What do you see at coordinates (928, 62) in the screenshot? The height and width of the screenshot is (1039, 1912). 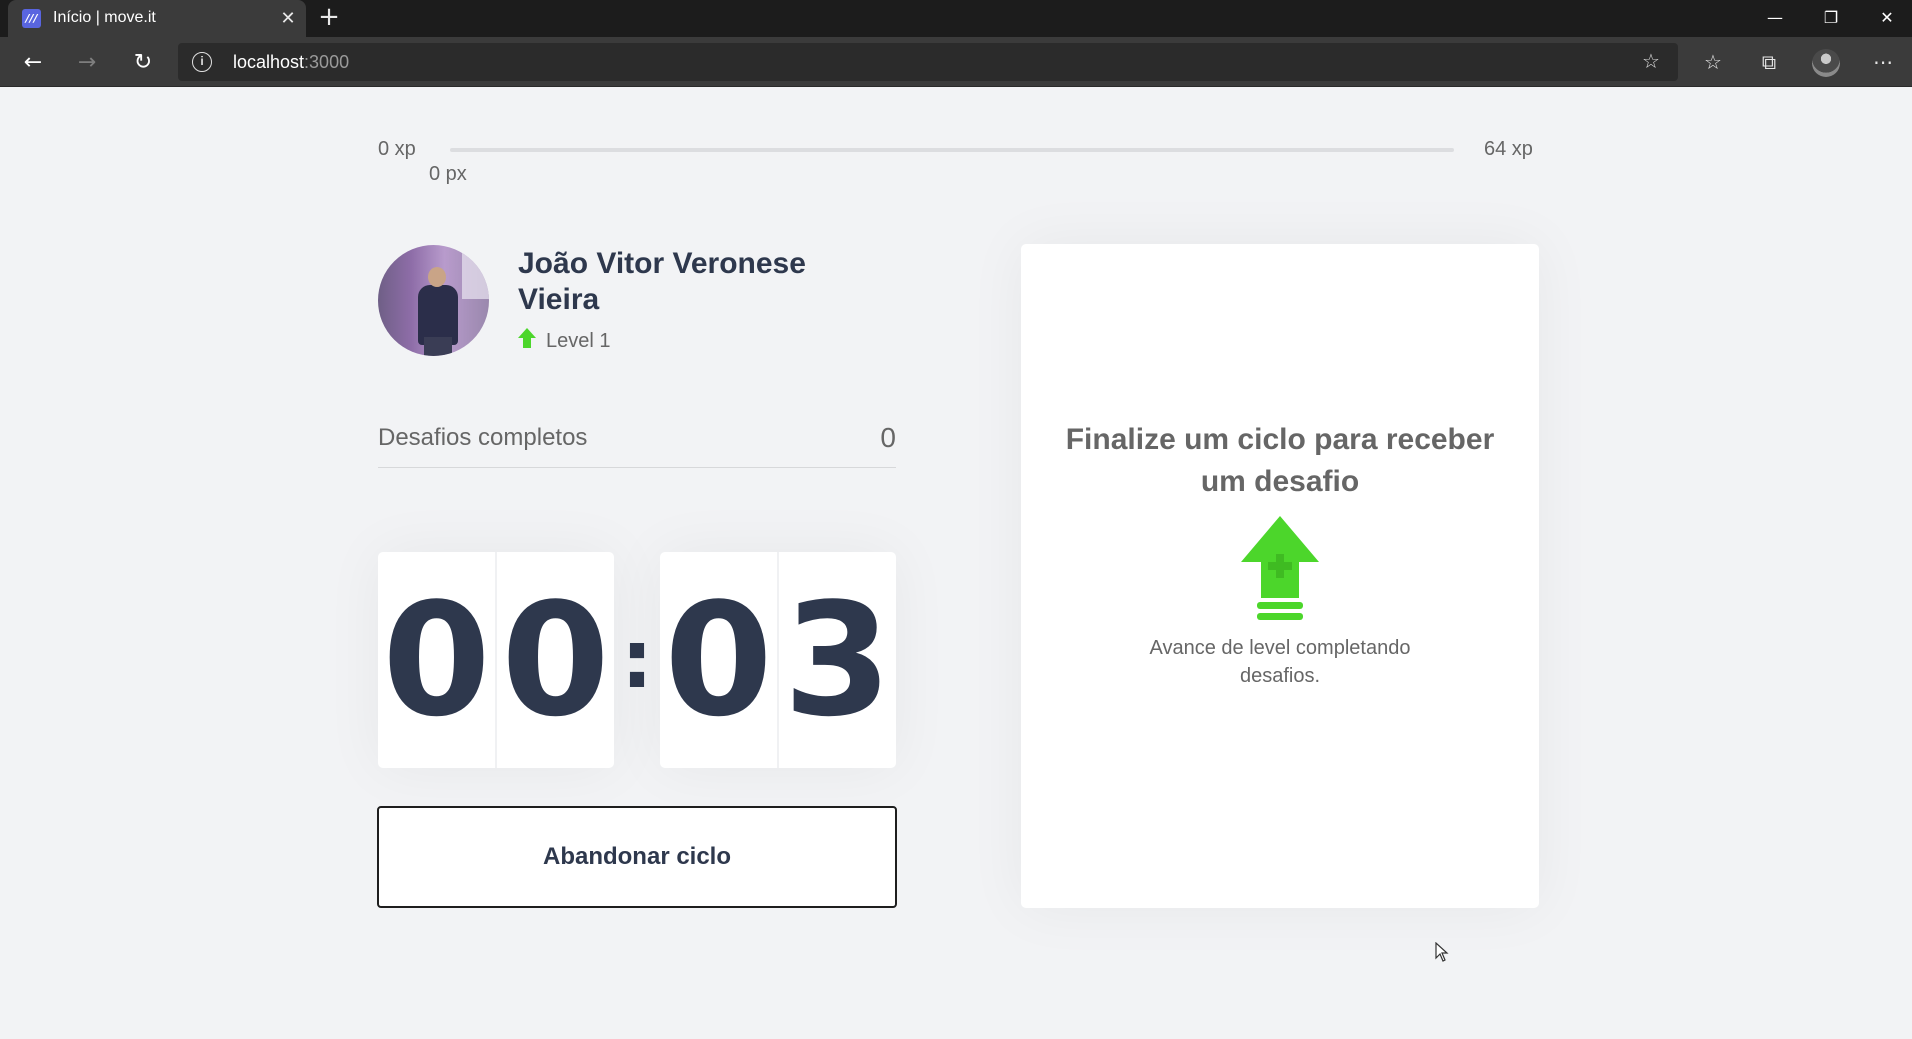 I see `address-bar: i localhost:3000 ☆` at bounding box center [928, 62].